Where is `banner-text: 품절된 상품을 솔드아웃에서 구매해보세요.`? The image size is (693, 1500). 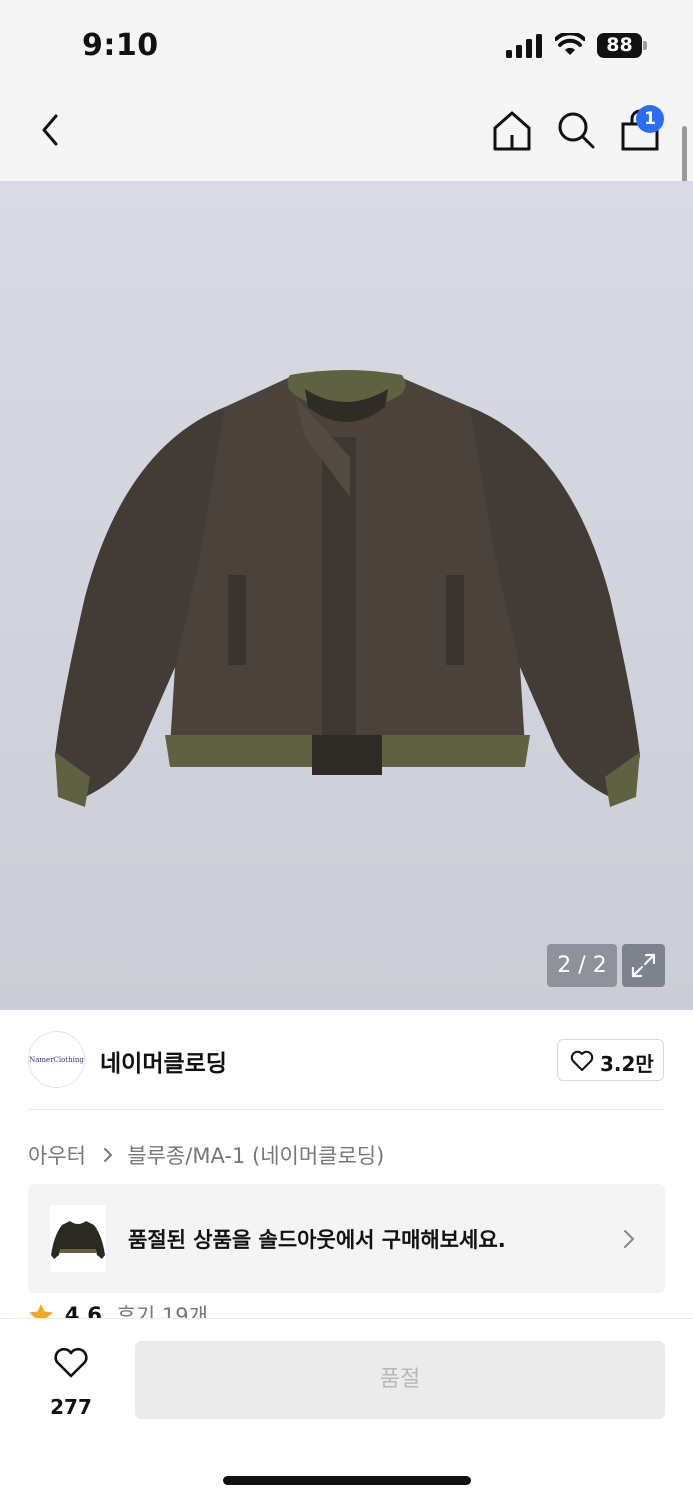 banner-text: 품절된 상품을 솔드아웃에서 구매해보세요. is located at coordinates (317, 1240).